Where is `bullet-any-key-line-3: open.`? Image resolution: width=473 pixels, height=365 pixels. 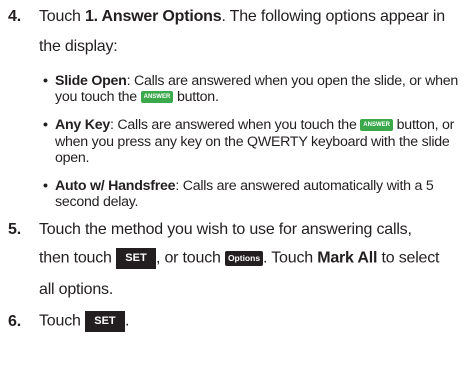
bullet-any-key-line-3: open. is located at coordinates (72, 158).